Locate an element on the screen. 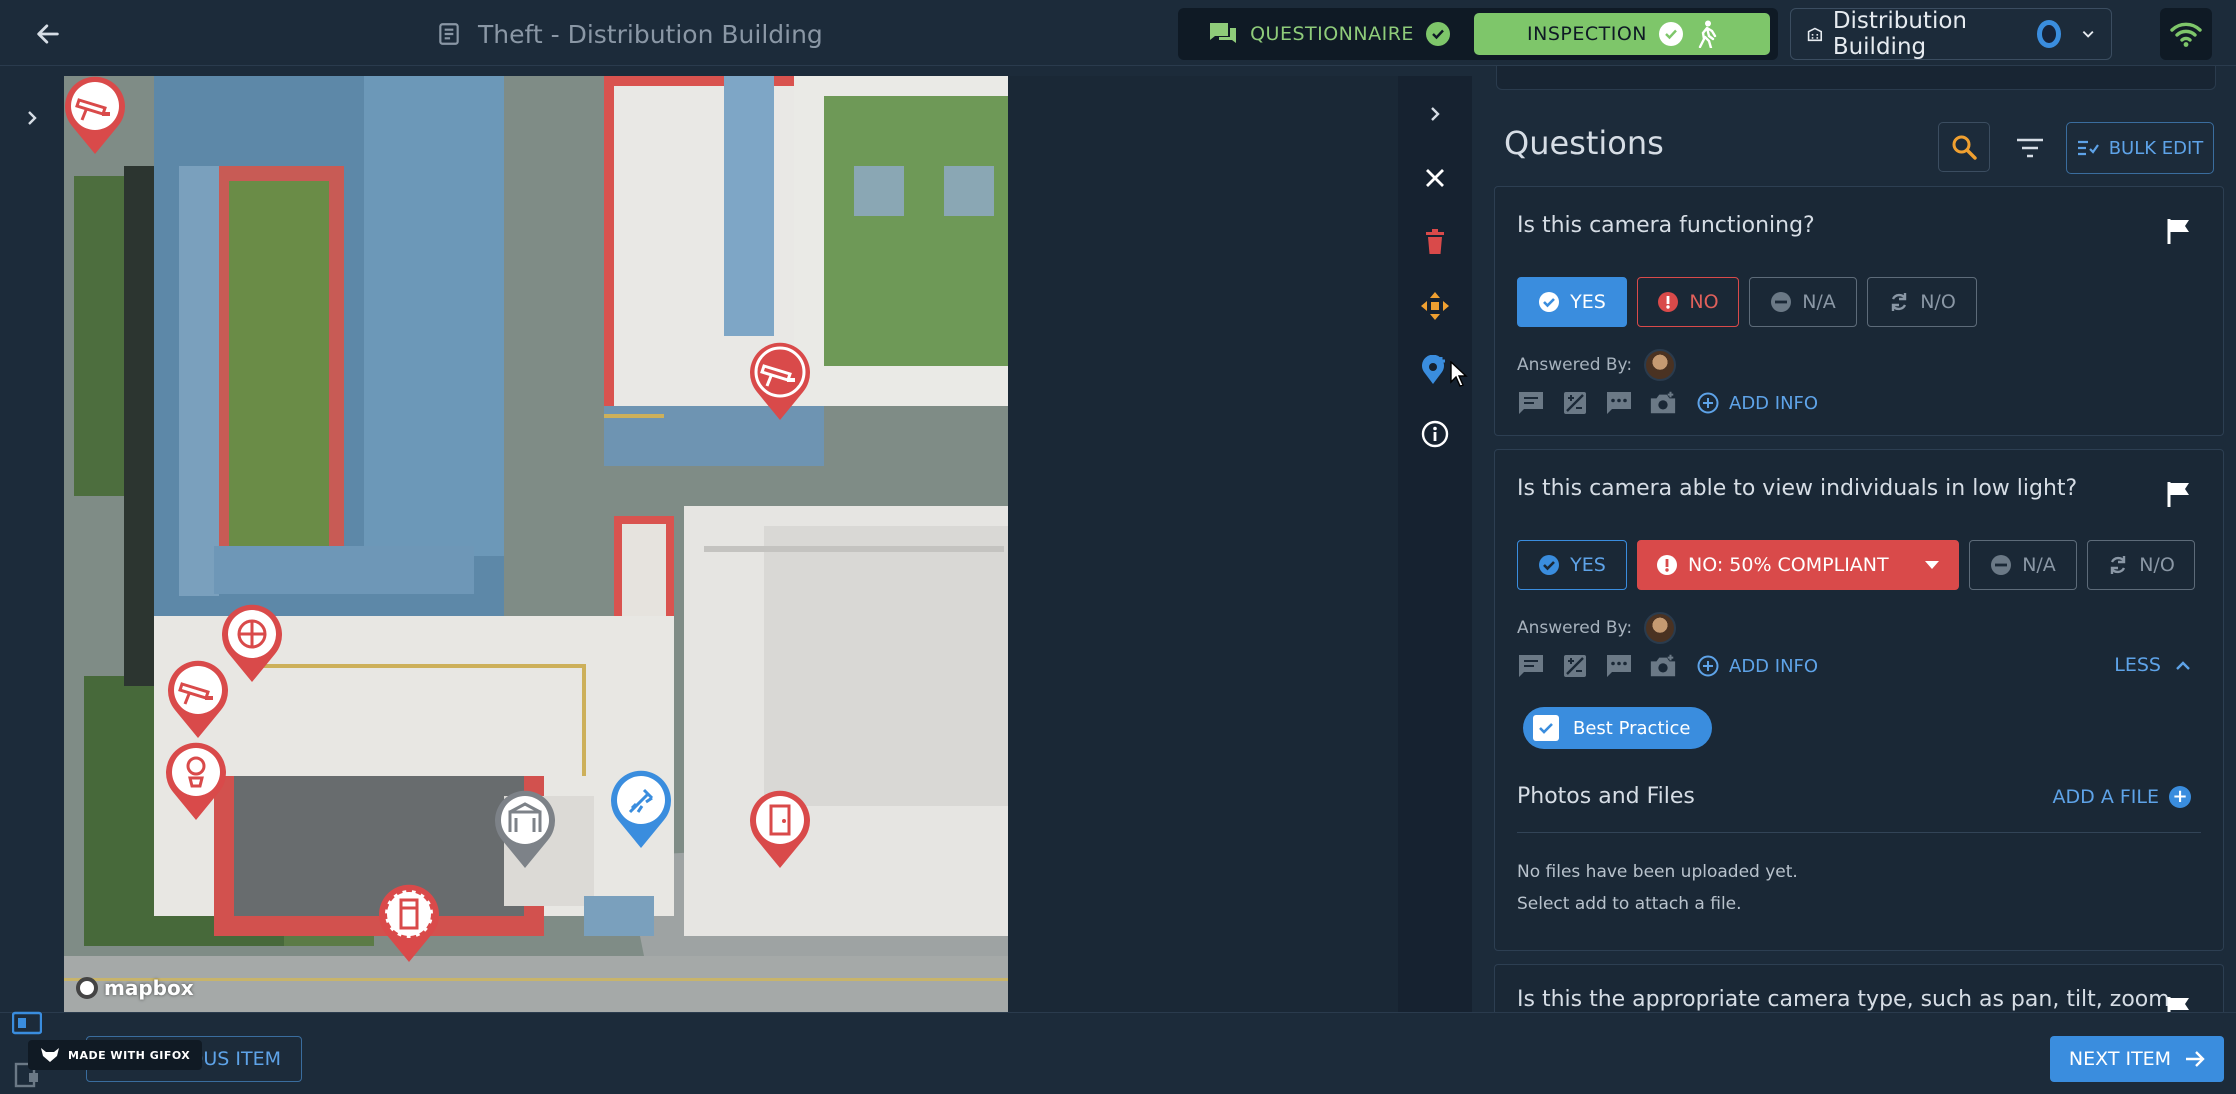  map-marker-shower is located at coordinates (641, 810).